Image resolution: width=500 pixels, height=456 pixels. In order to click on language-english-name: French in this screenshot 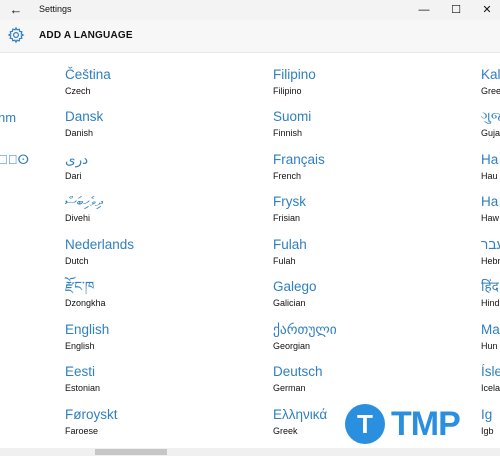, I will do `click(287, 176)`.